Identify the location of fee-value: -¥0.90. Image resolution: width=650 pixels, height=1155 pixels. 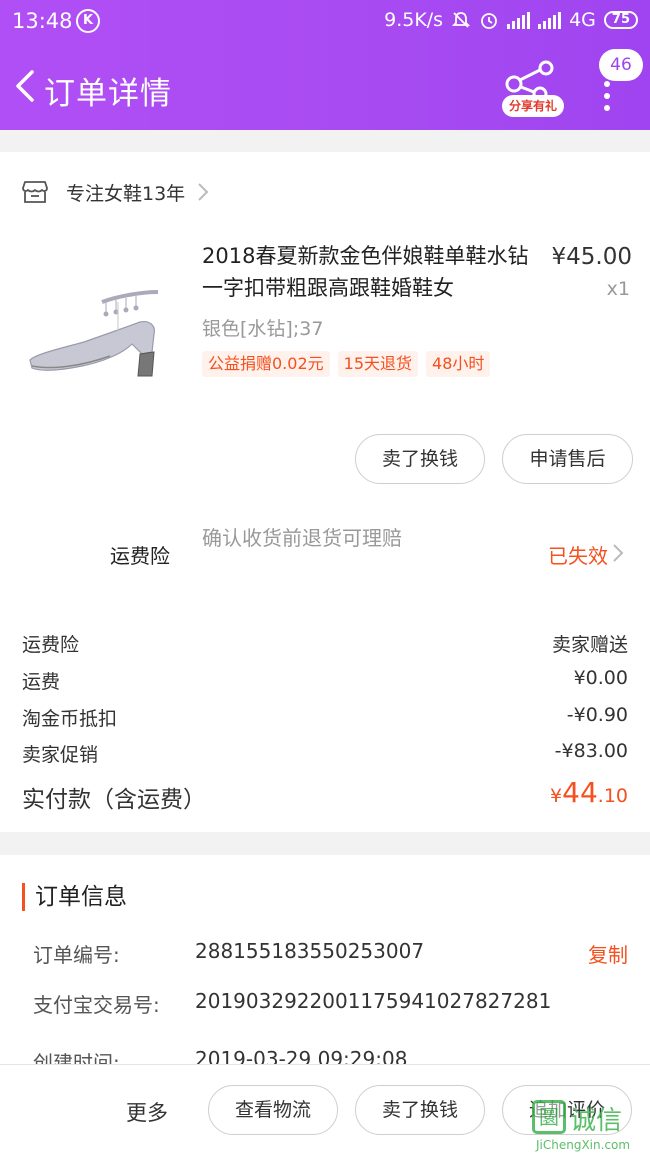
(597, 715).